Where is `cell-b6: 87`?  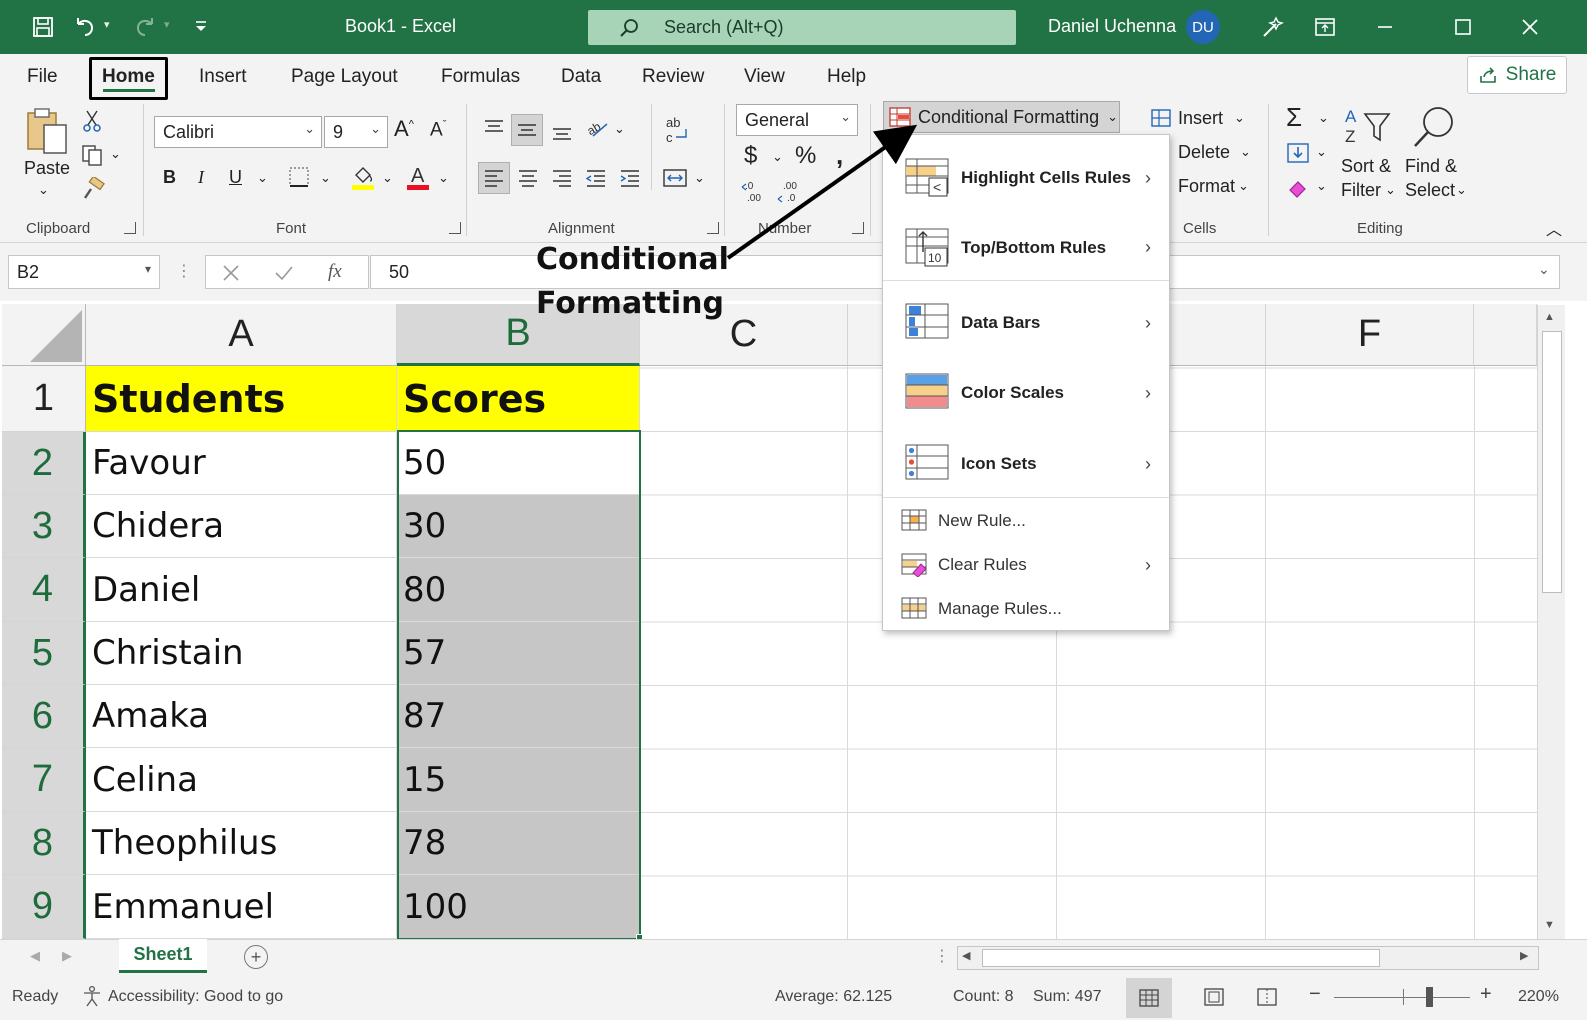
cell-b6: 87 is located at coordinates (518, 716).